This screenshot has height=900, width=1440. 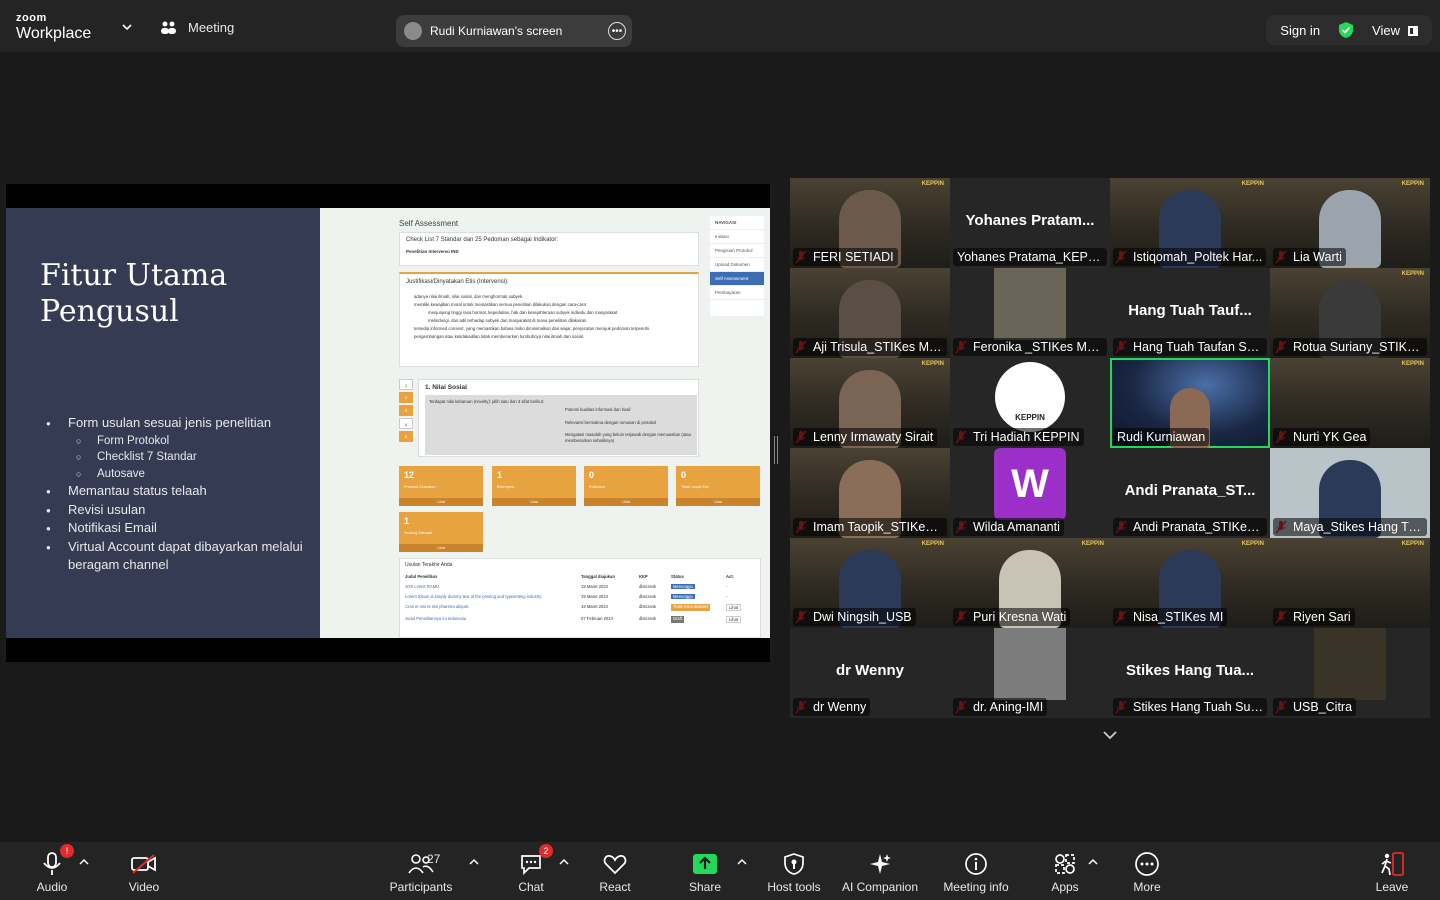 What do you see at coordinates (626, 486) in the screenshot?
I see `stat-tile: 0 Fullboard Lihat` at bounding box center [626, 486].